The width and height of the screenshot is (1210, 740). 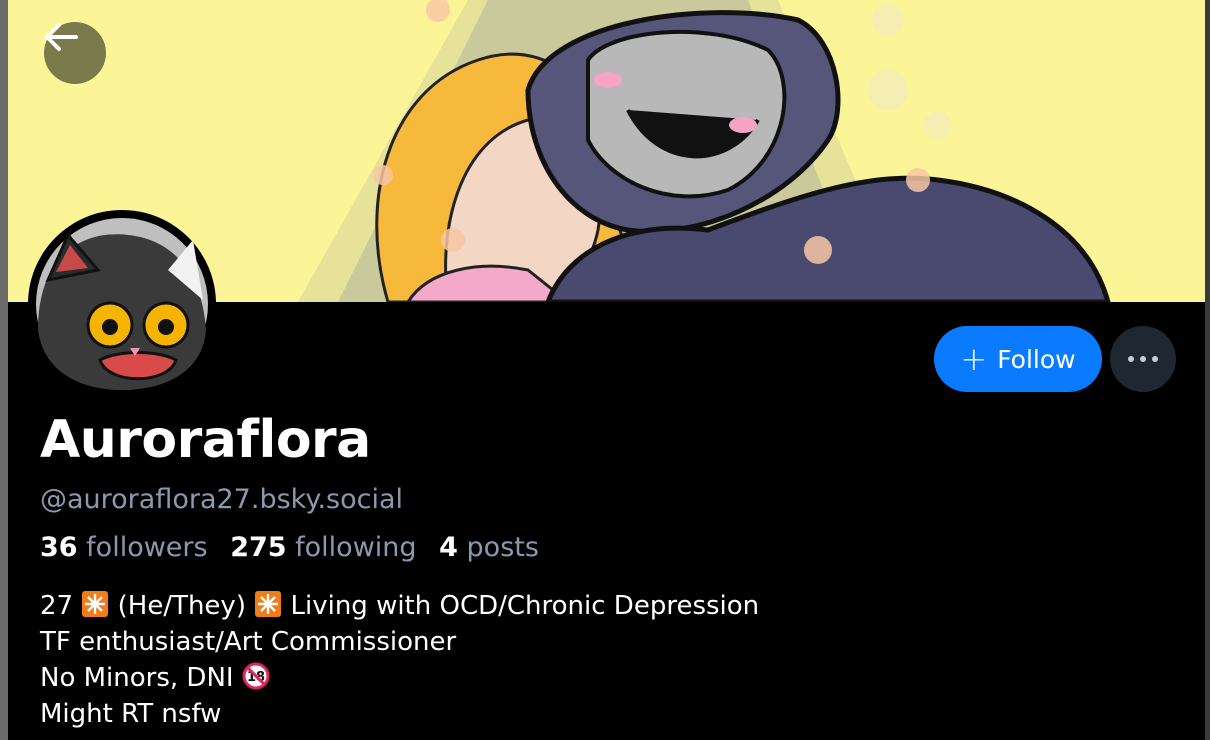 What do you see at coordinates (131, 714) in the screenshot?
I see `bio-line: Might RT nsfw` at bounding box center [131, 714].